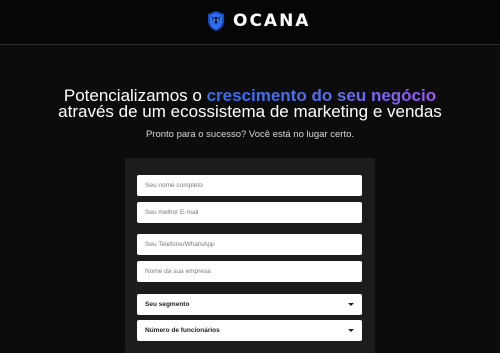 The width and height of the screenshot is (500, 353). I want to click on employees-select: Número de funcionários, so click(249, 330).